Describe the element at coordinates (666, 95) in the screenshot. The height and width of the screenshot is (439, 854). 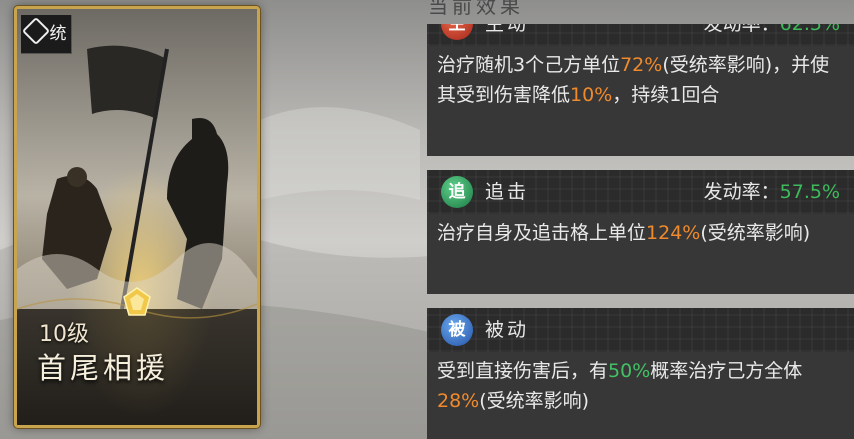
I see `description-text: ，持续1回合` at that location.